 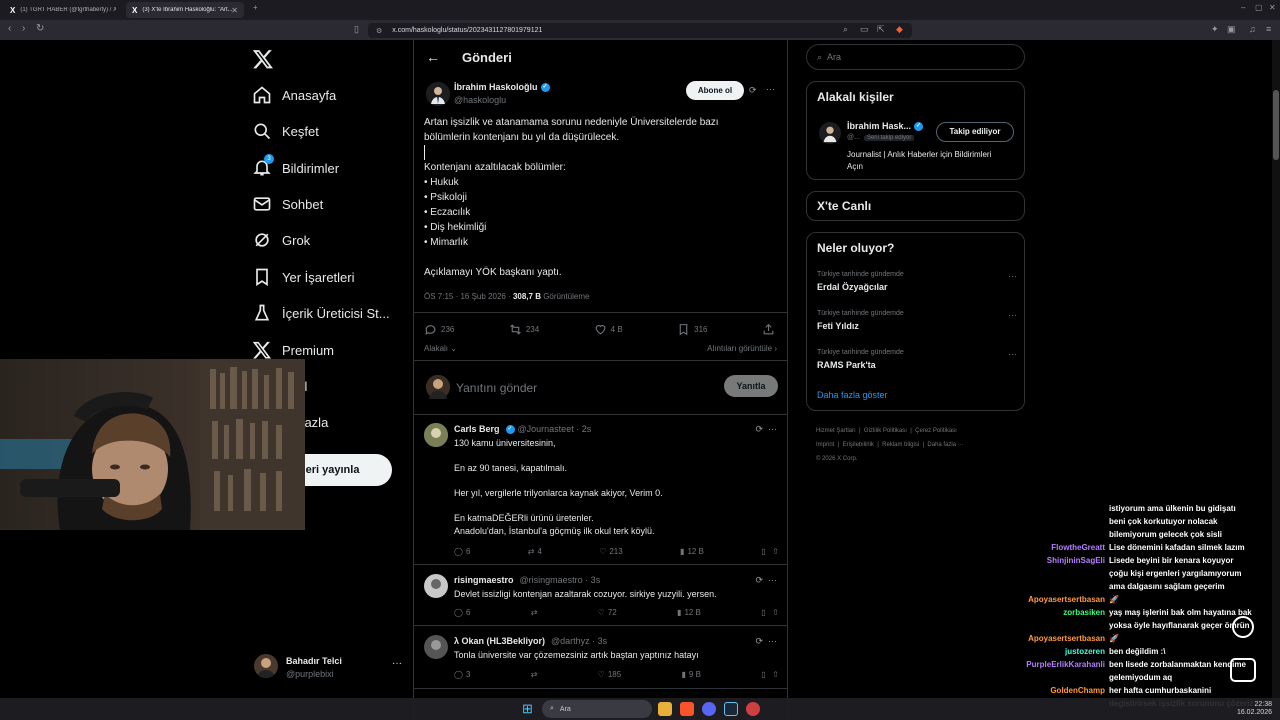 I want to click on share-icon: ⇱, so click(x=881, y=29).